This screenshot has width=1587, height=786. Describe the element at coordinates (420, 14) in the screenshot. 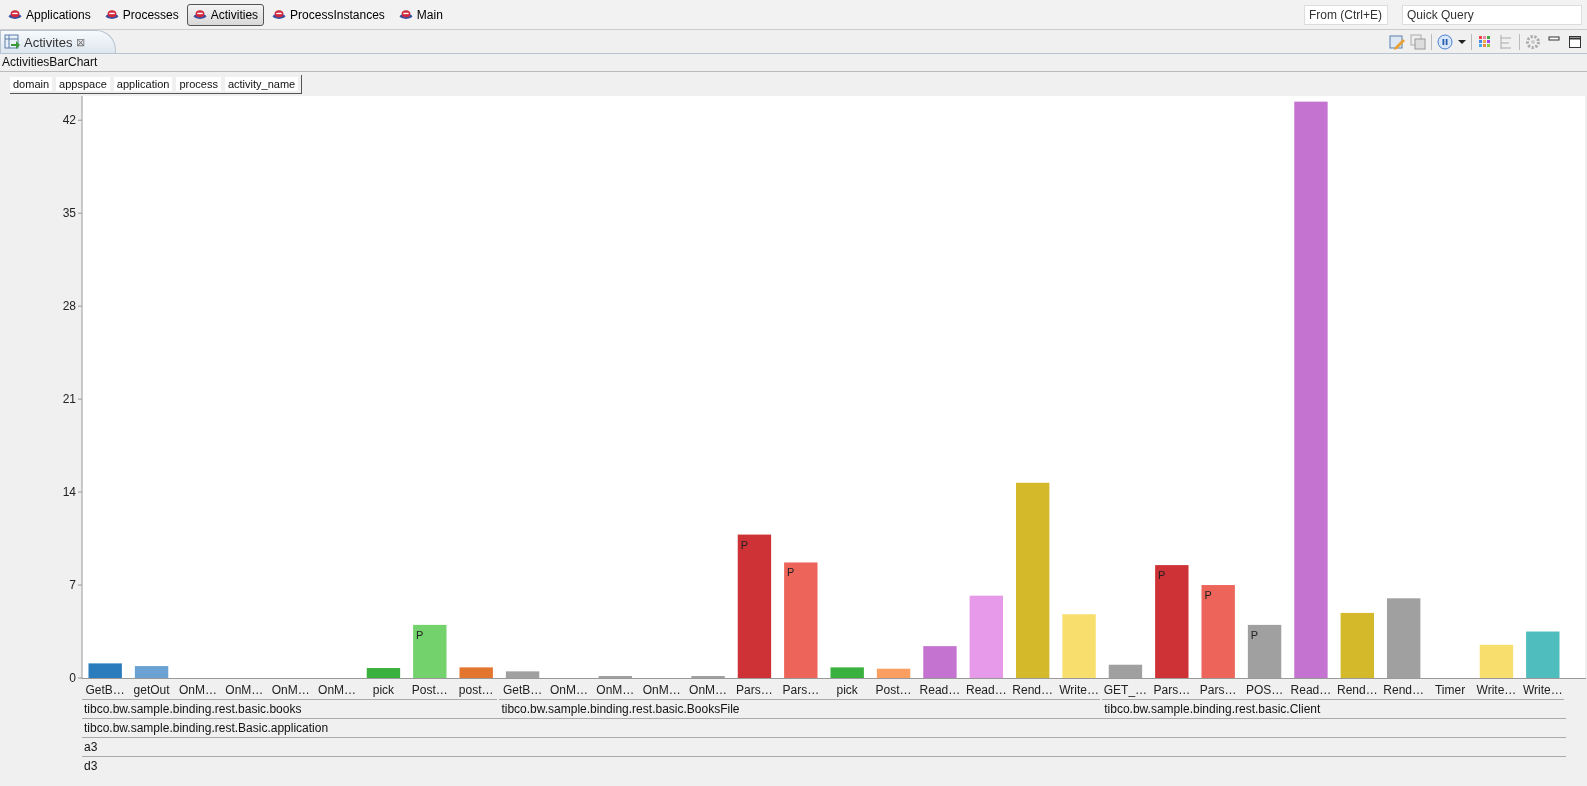

I see `perspective-button: Main` at that location.